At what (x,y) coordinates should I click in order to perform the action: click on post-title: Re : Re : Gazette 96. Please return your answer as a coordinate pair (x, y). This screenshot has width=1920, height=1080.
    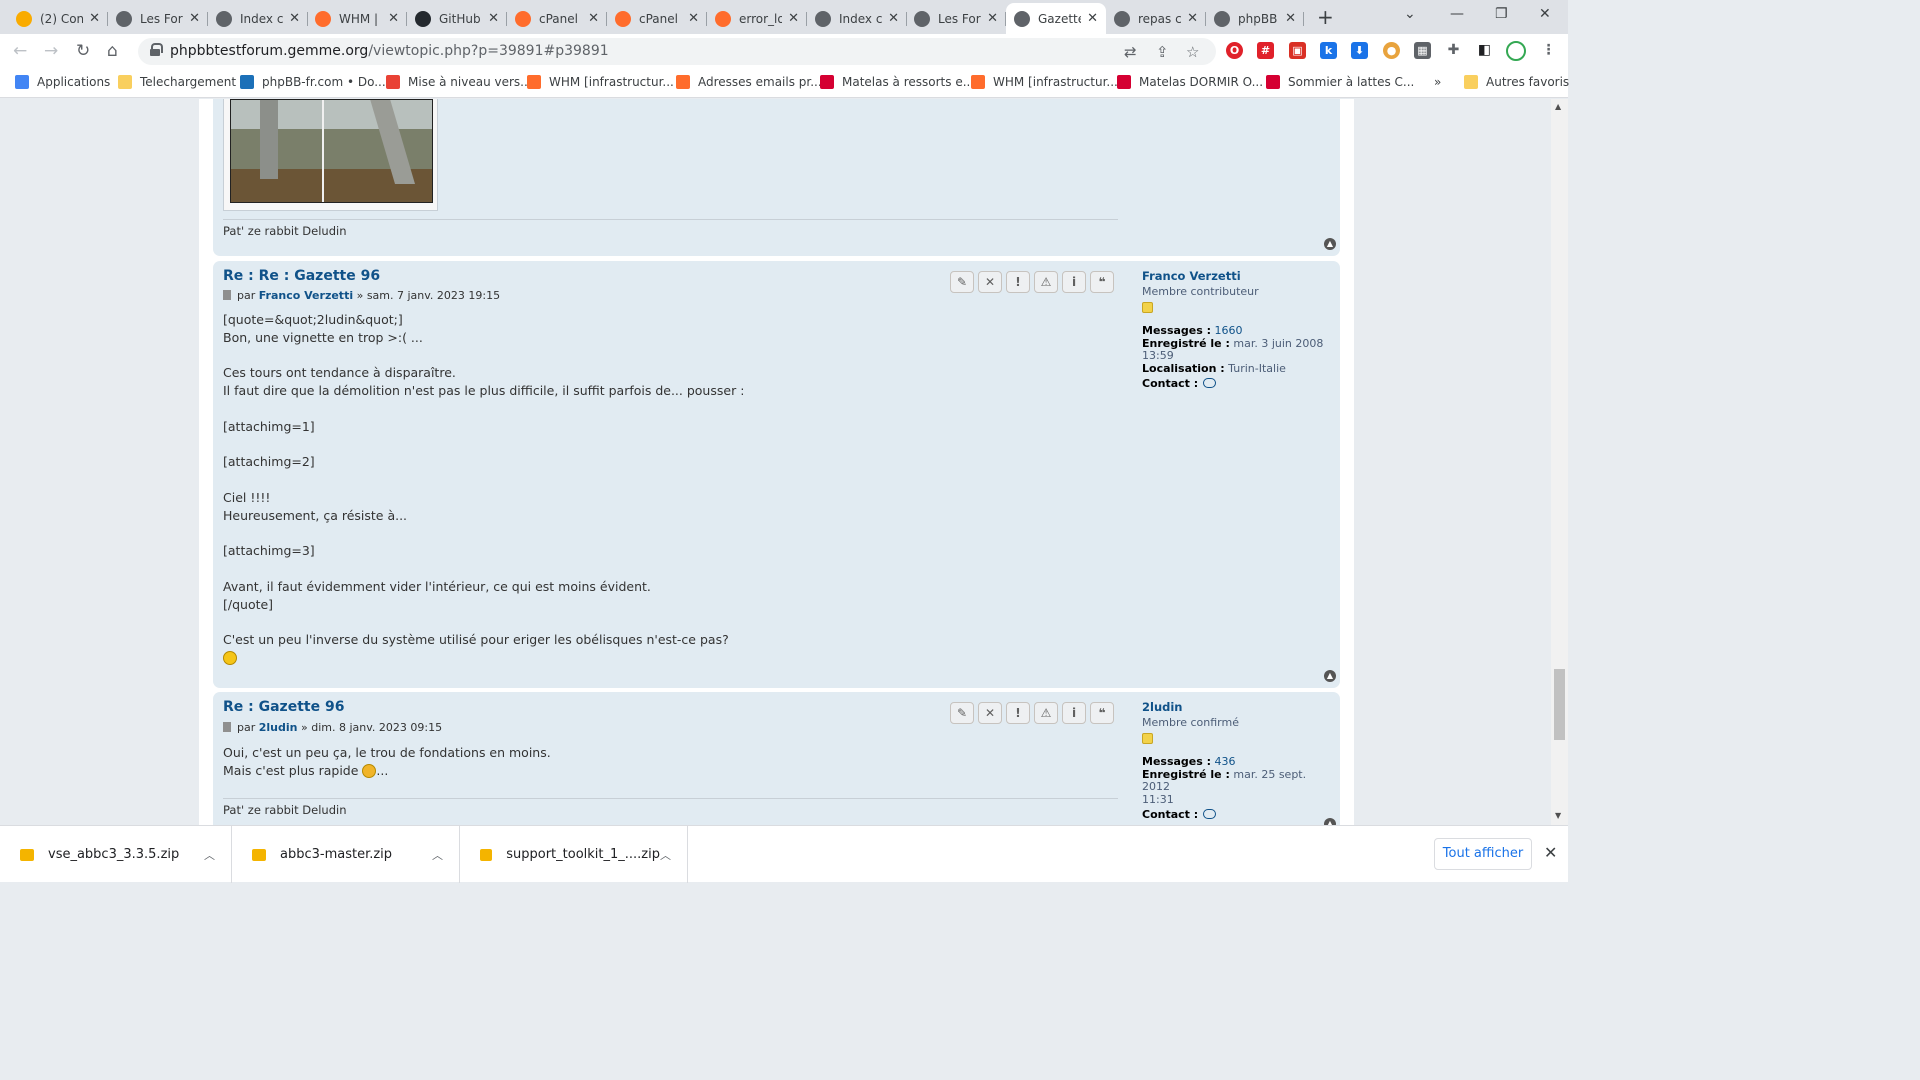
    Looking at the image, I should click on (301, 276).